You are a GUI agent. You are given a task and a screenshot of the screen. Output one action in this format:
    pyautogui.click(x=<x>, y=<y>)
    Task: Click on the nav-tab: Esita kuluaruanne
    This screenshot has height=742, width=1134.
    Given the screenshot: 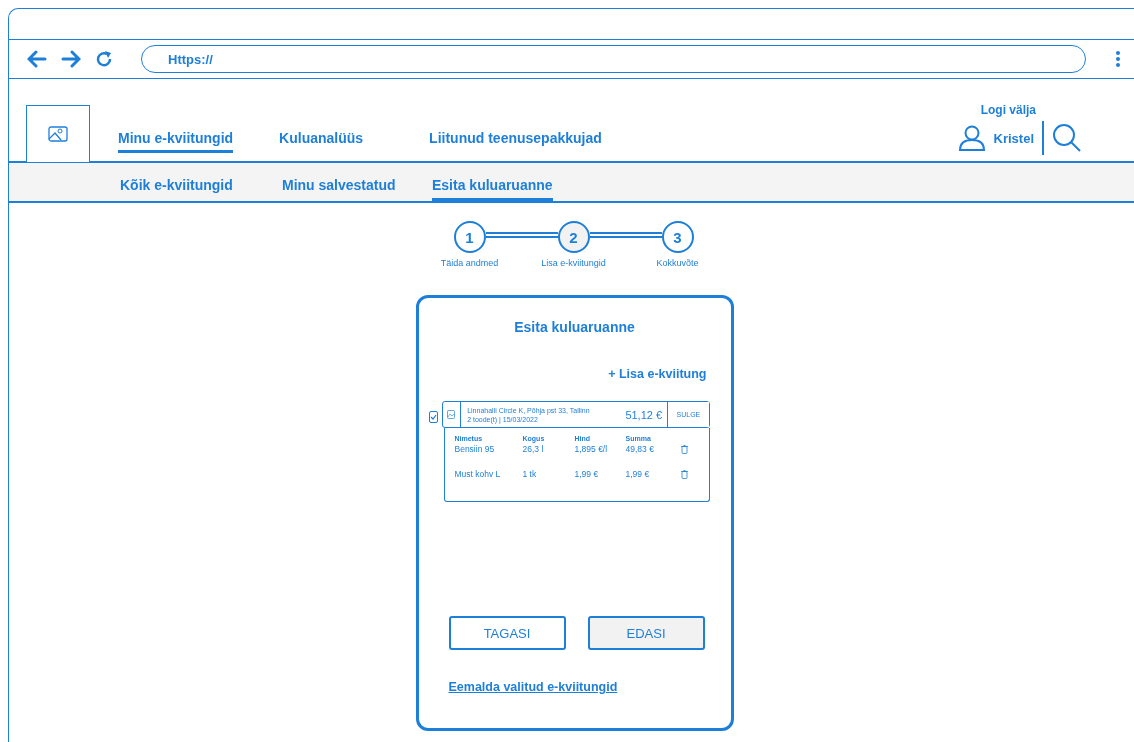 What is the action you would take?
    pyautogui.click(x=492, y=189)
    